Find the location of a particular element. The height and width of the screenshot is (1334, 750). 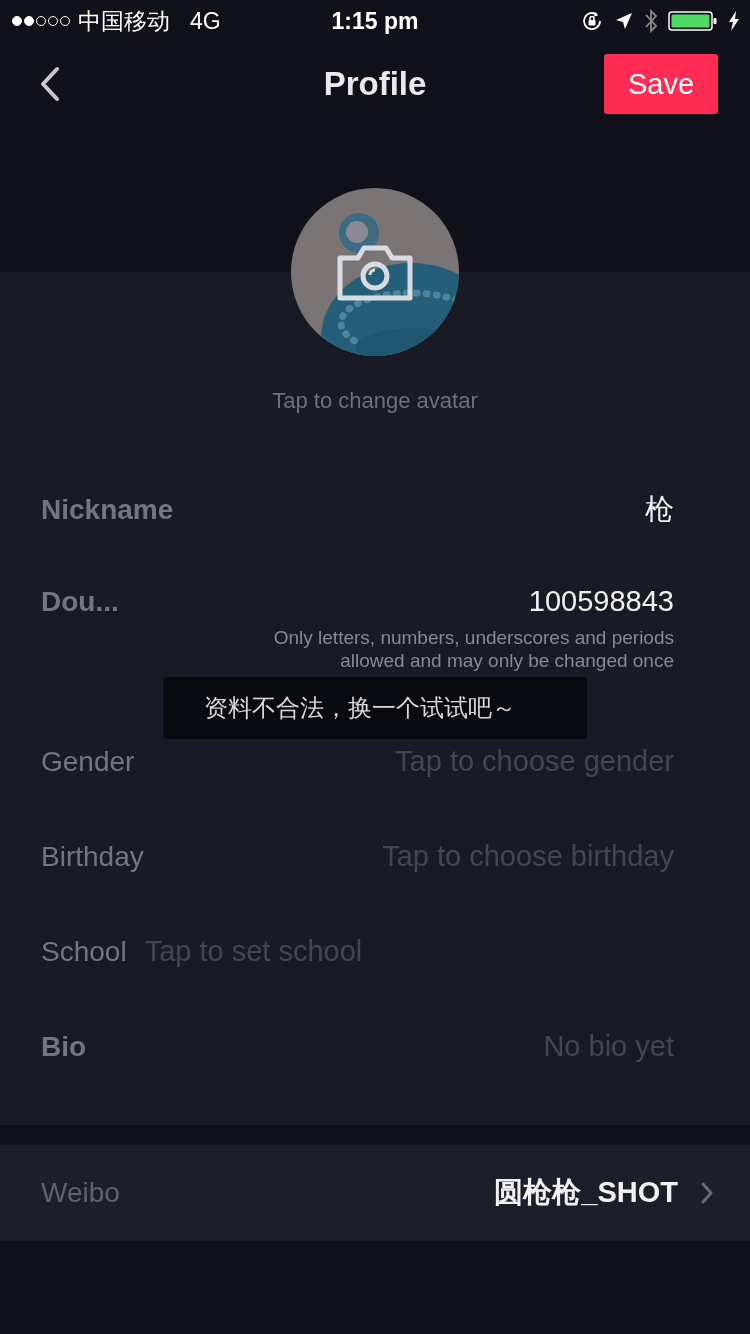

charging-icon is located at coordinates (734, 21).